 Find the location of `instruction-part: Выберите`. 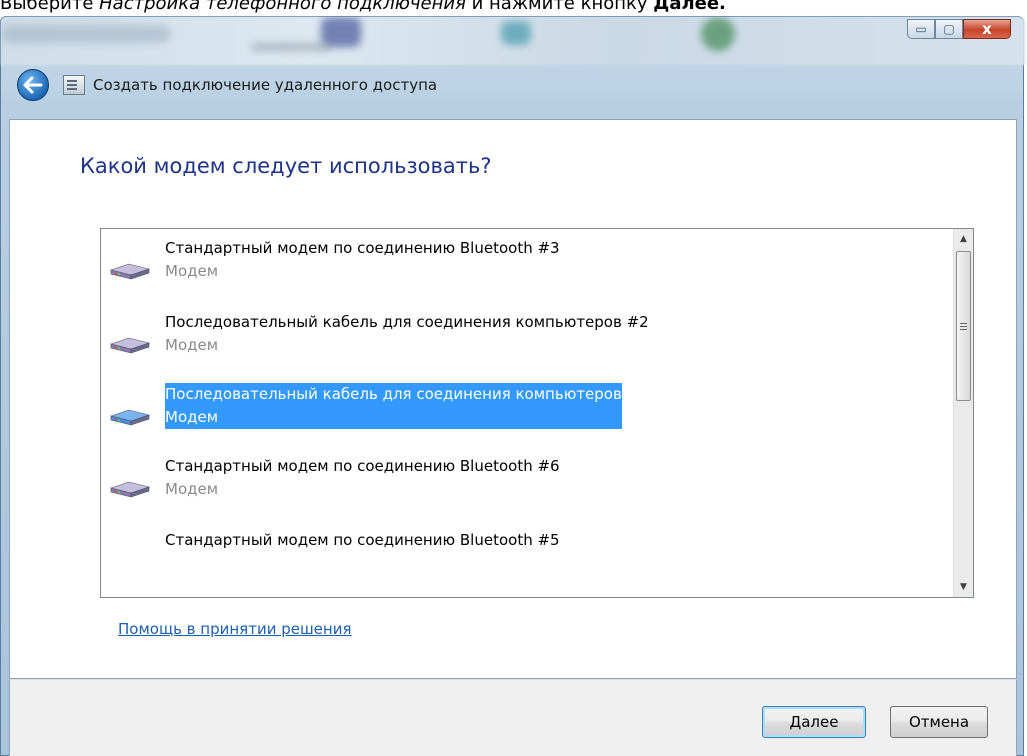

instruction-part: Выберите is located at coordinates (50, 7).